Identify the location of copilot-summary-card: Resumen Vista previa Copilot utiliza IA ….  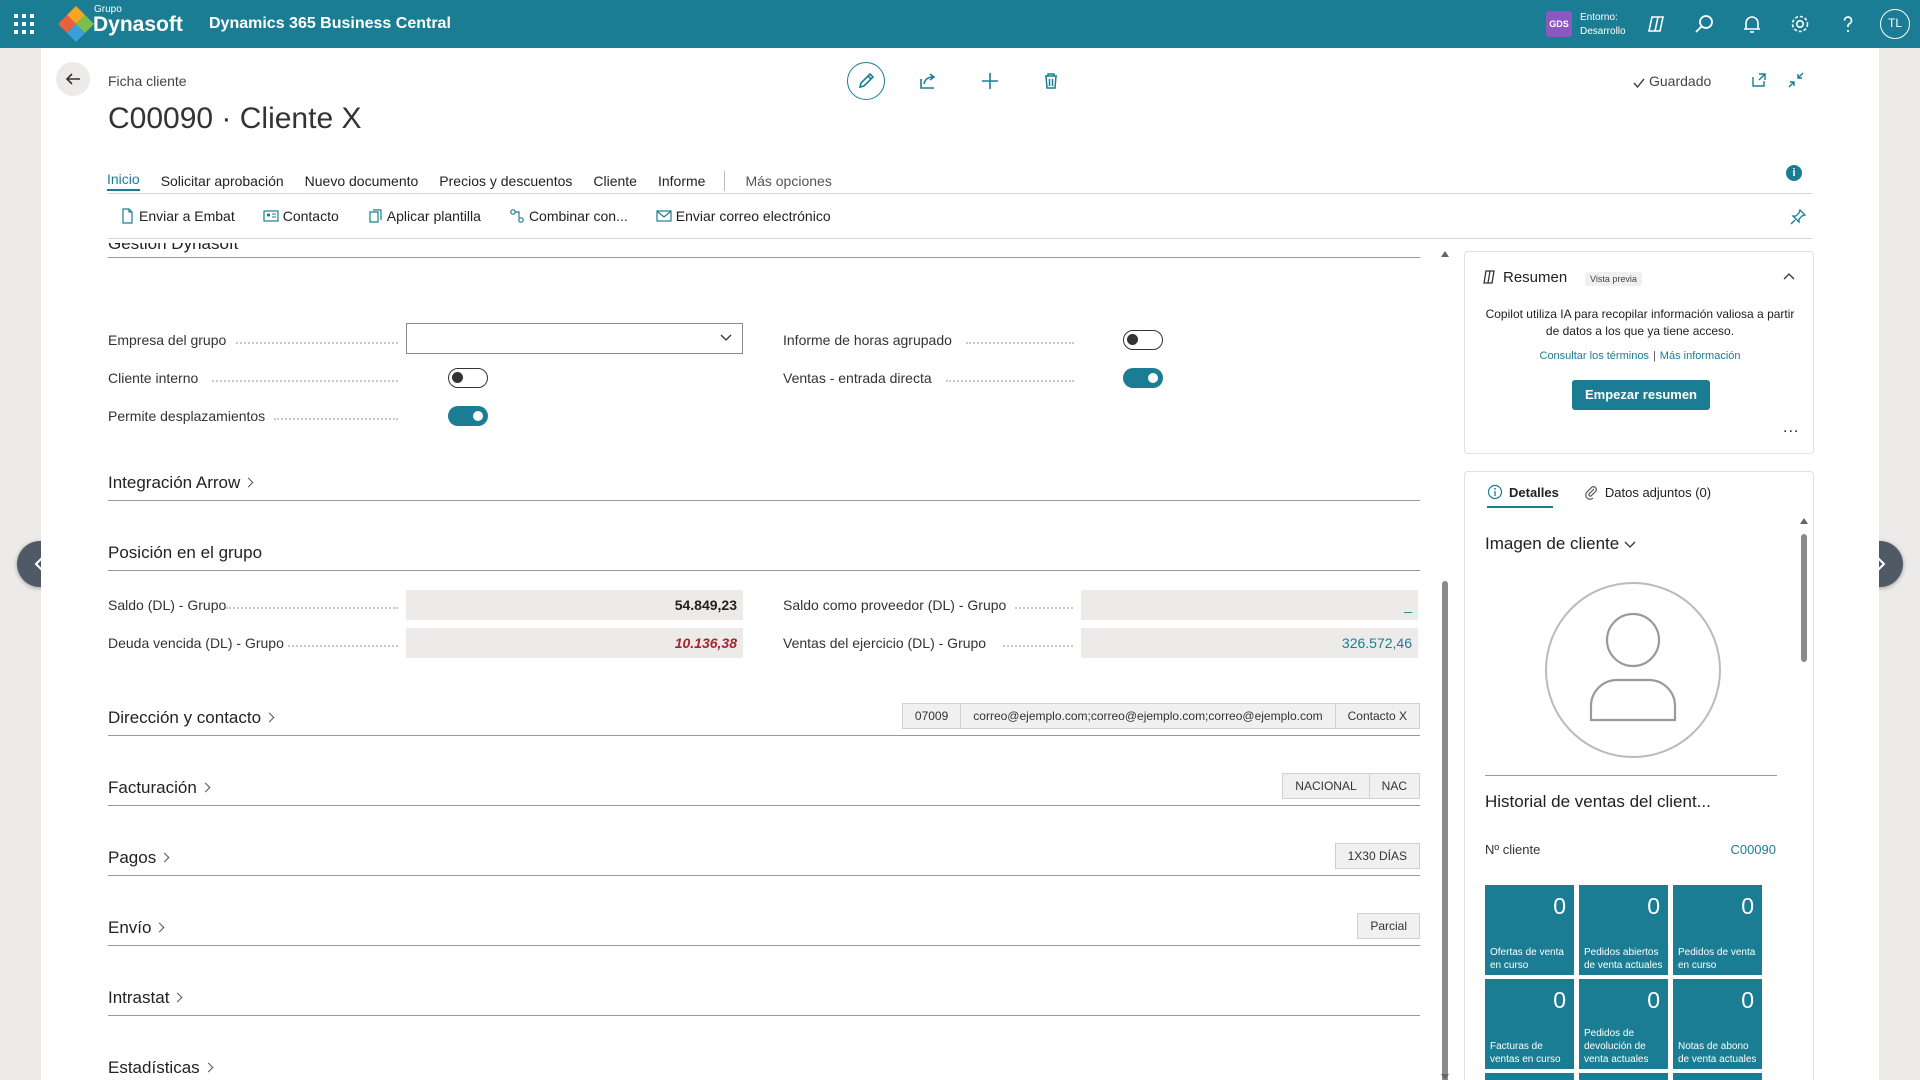
(1639, 352).